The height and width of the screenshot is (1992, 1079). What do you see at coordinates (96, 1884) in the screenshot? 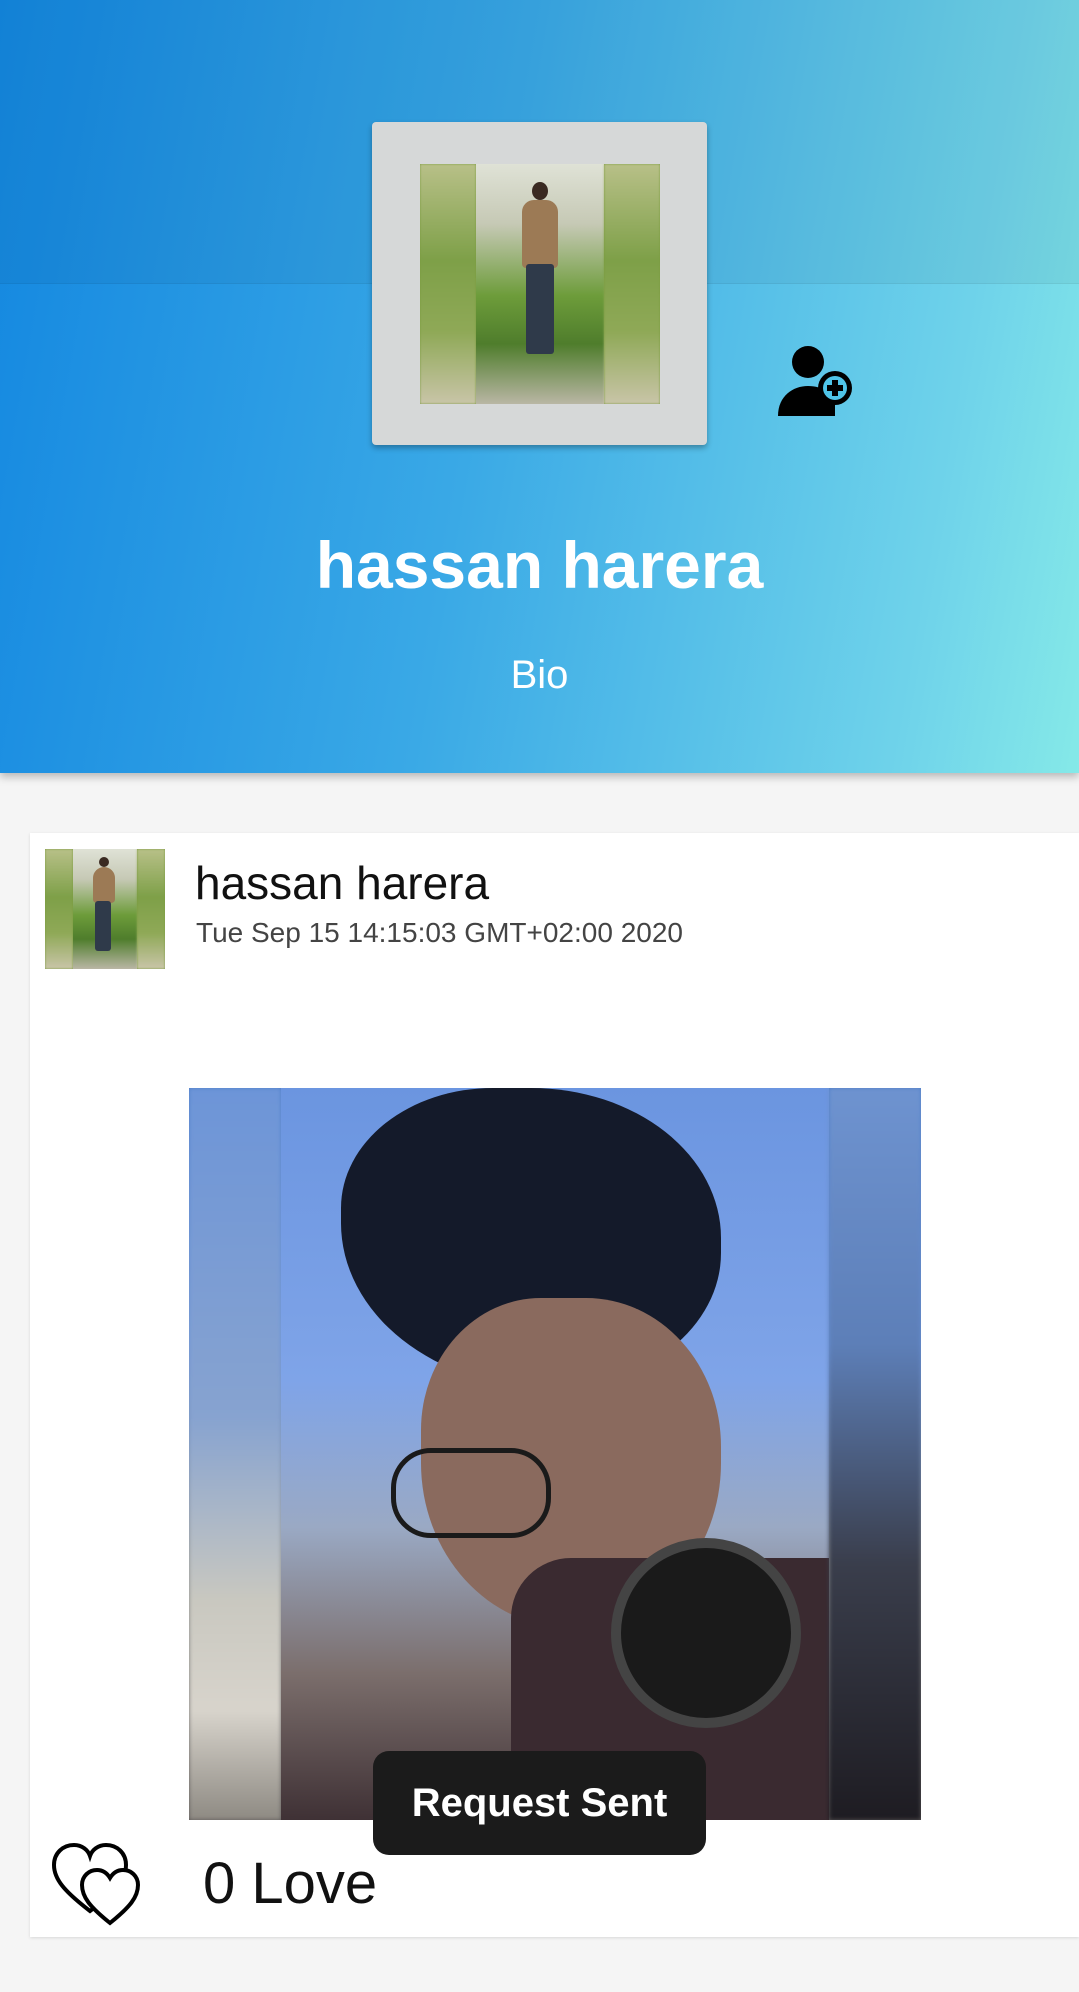
I see `love-icon` at bounding box center [96, 1884].